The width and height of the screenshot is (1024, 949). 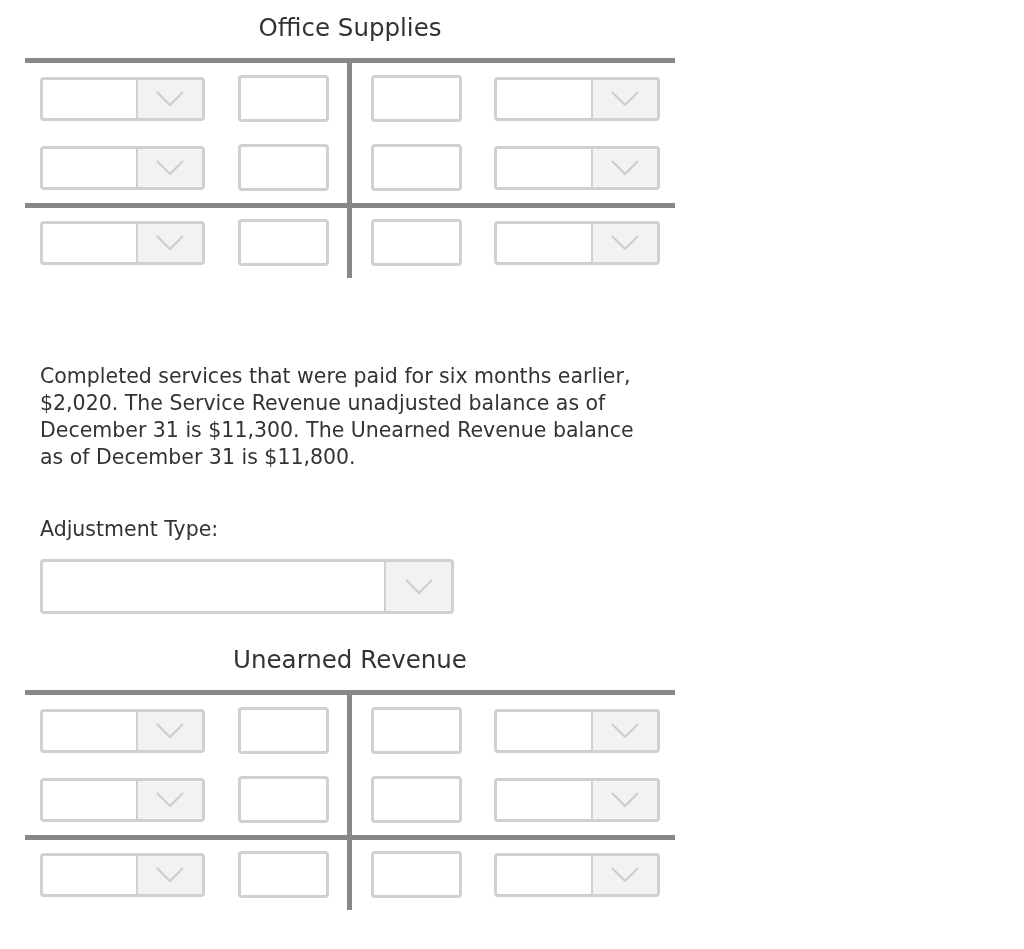 I want to click on transaction-description: Completed services that were paid for six months earlier, $2,020. The Service Revenue unadjusted balance as of December 31 is $11,300. The Unearned Revenue balance as of December 31 is $11,800., so click(x=337, y=417).